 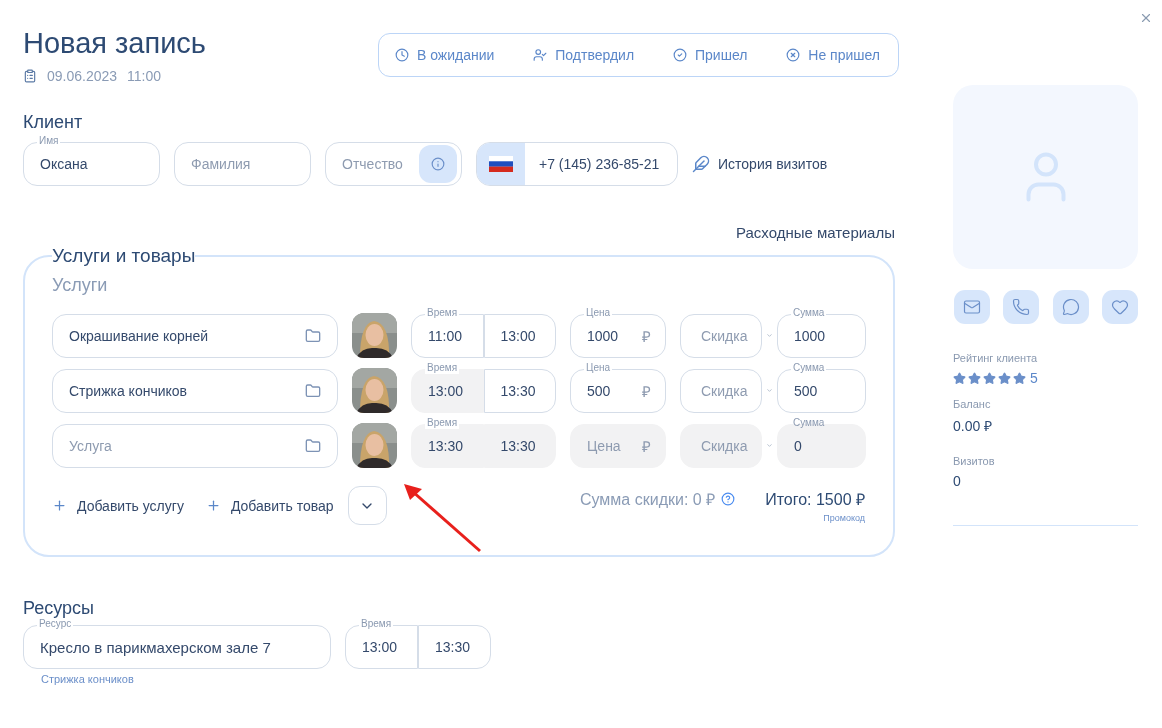 What do you see at coordinates (30, 76) in the screenshot?
I see `clipboard-icon` at bounding box center [30, 76].